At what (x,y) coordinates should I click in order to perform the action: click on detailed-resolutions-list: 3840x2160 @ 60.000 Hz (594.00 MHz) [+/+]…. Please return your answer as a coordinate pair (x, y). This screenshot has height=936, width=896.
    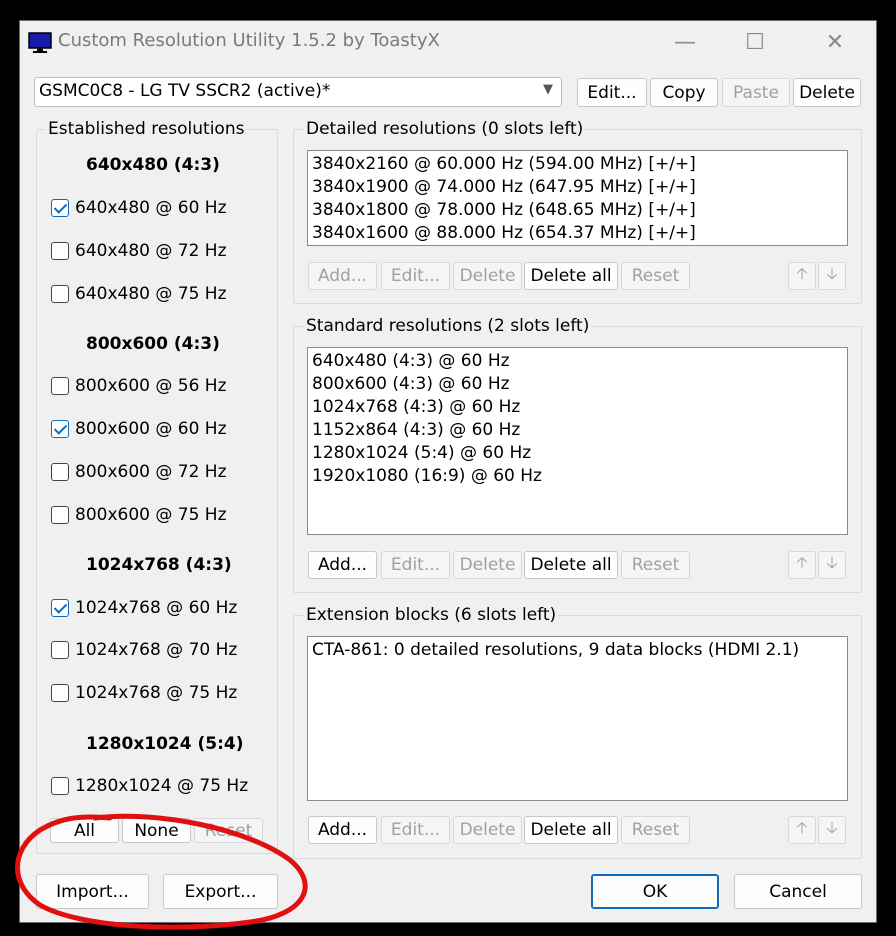
    Looking at the image, I should click on (577, 198).